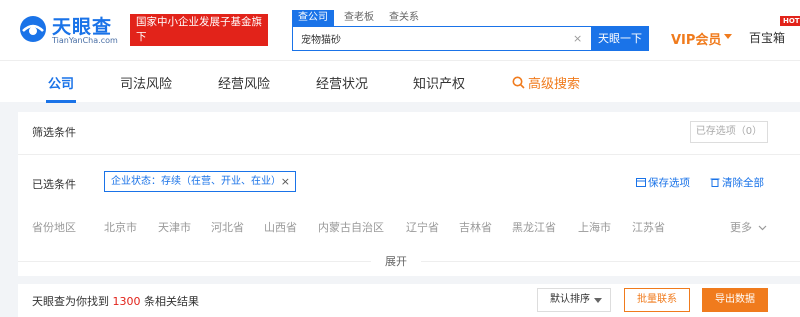 This screenshot has height=317, width=800. What do you see at coordinates (54, 132) in the screenshot?
I see `filter-title: 筛选条件` at bounding box center [54, 132].